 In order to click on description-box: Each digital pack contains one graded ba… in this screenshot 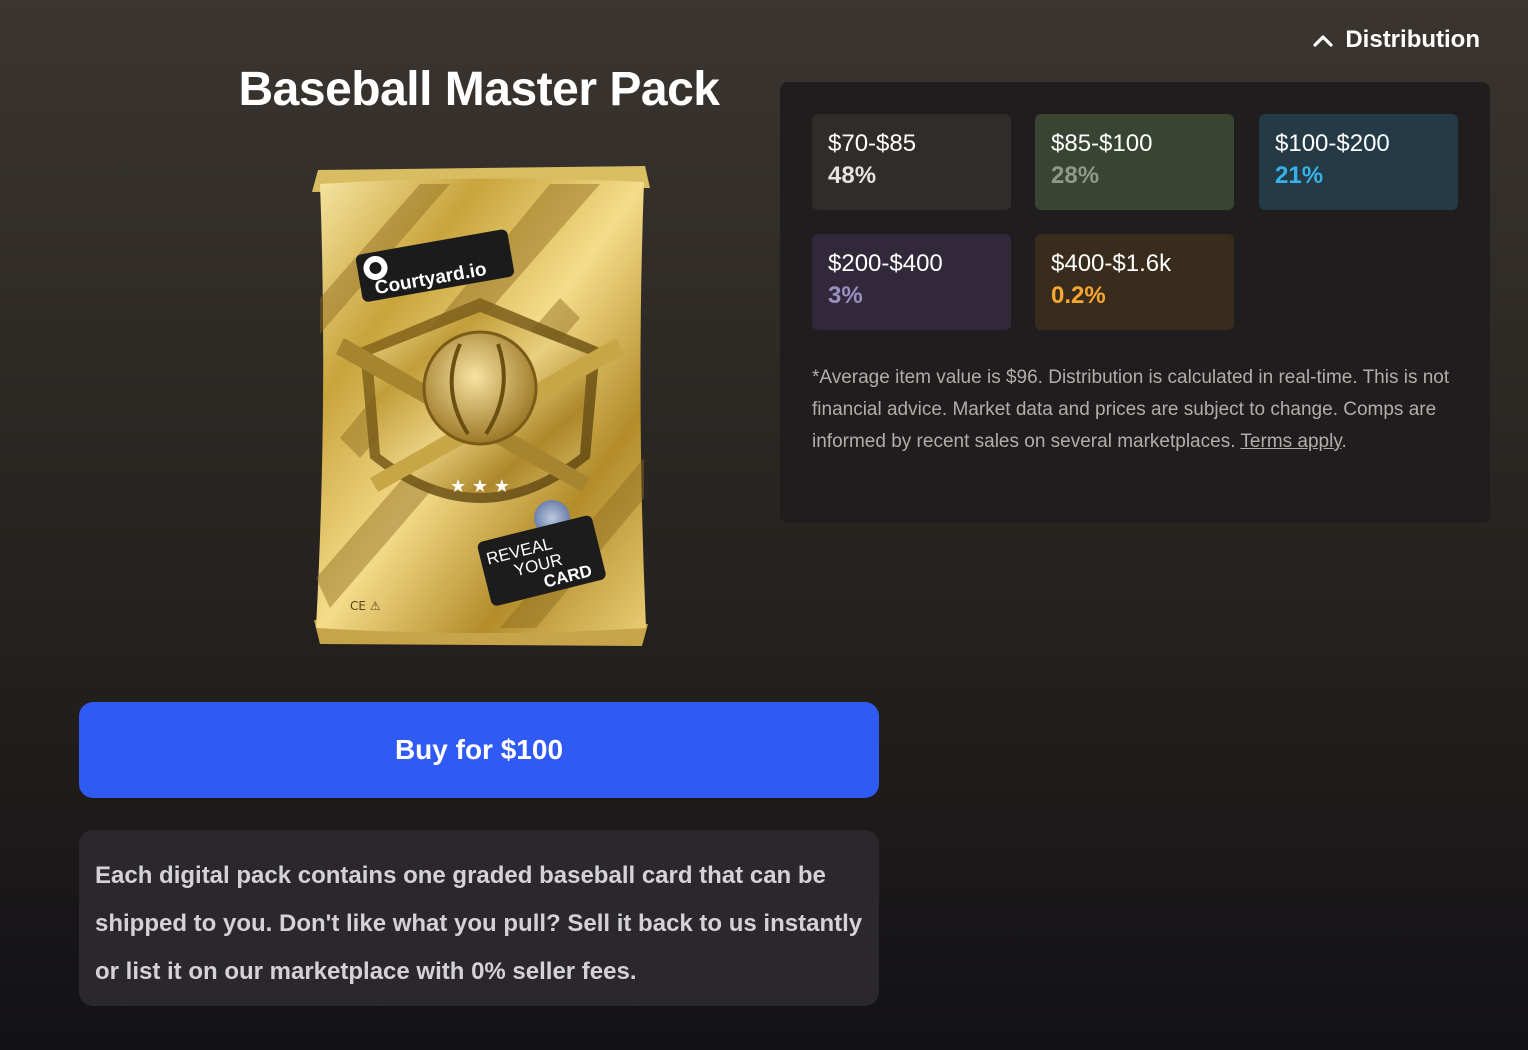, I will do `click(479, 918)`.